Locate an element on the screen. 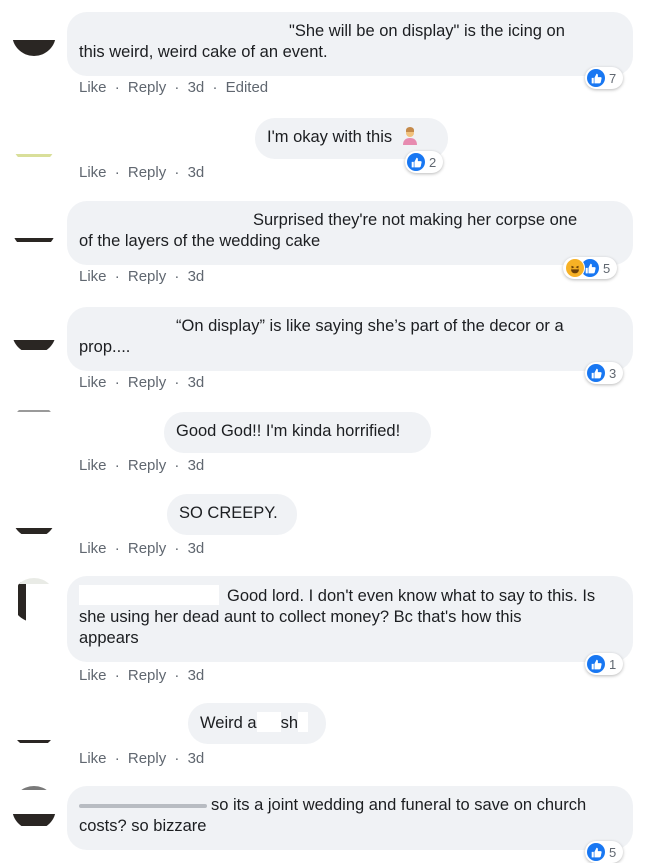 The height and width of the screenshot is (863, 650). comment-text: appears is located at coordinates (109, 638).